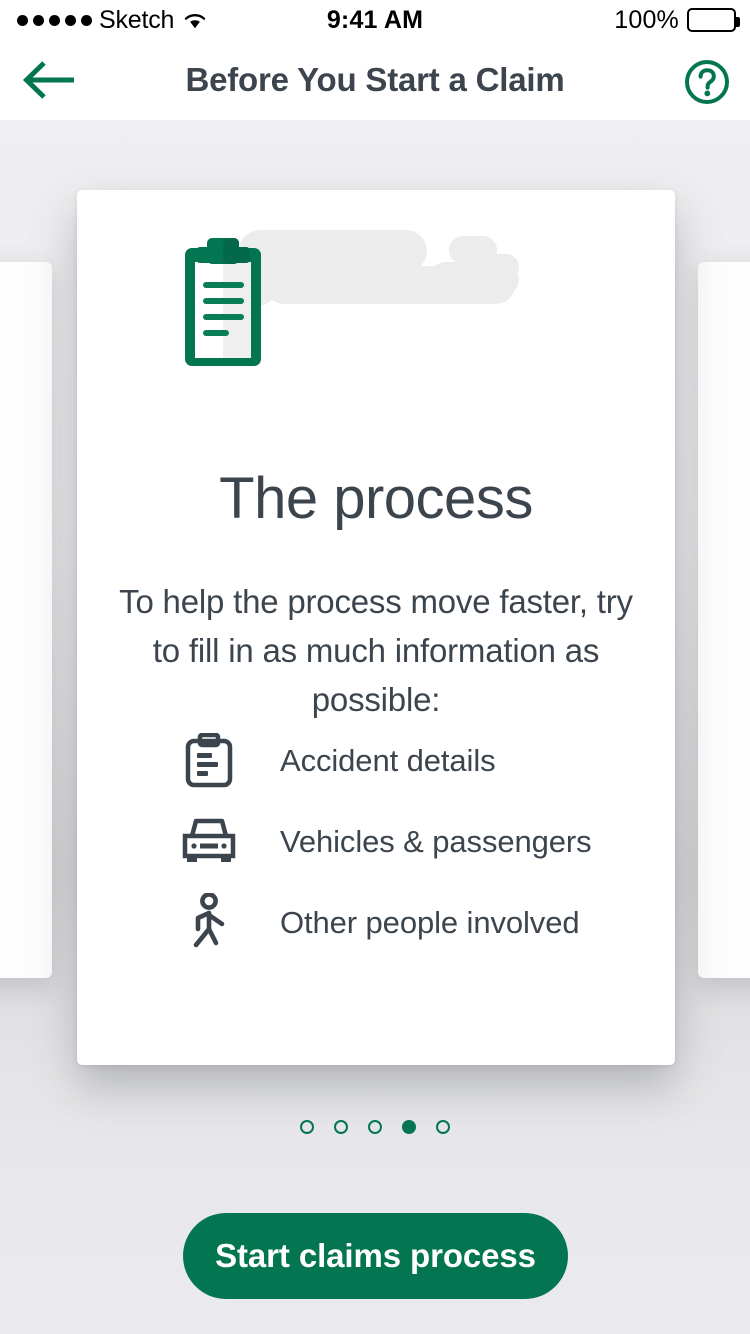 The height and width of the screenshot is (1334, 750). What do you see at coordinates (209, 842) in the screenshot?
I see `car-front-icon` at bounding box center [209, 842].